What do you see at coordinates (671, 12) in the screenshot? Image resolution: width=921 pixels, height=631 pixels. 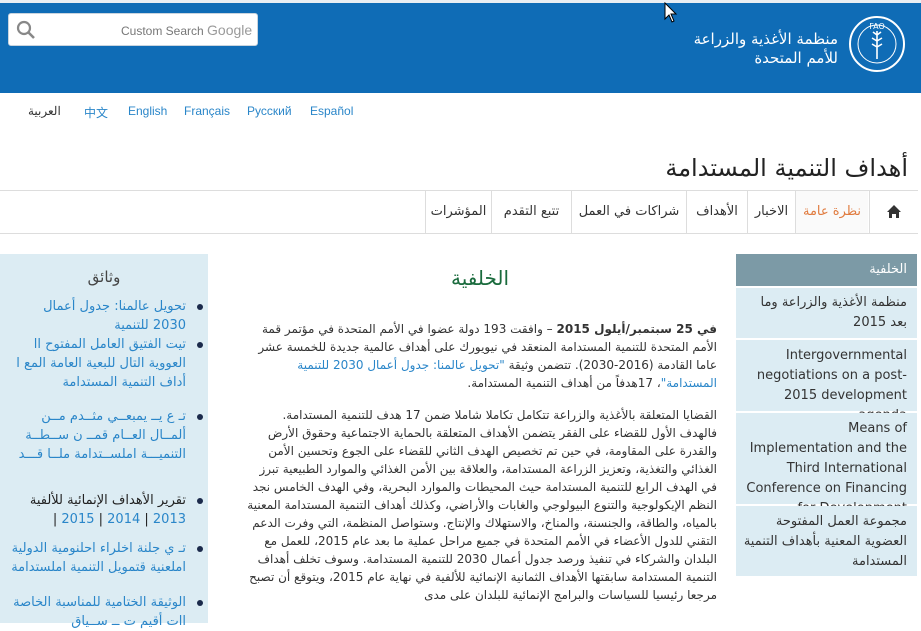 I see `mouse-cursor-icon` at bounding box center [671, 12].